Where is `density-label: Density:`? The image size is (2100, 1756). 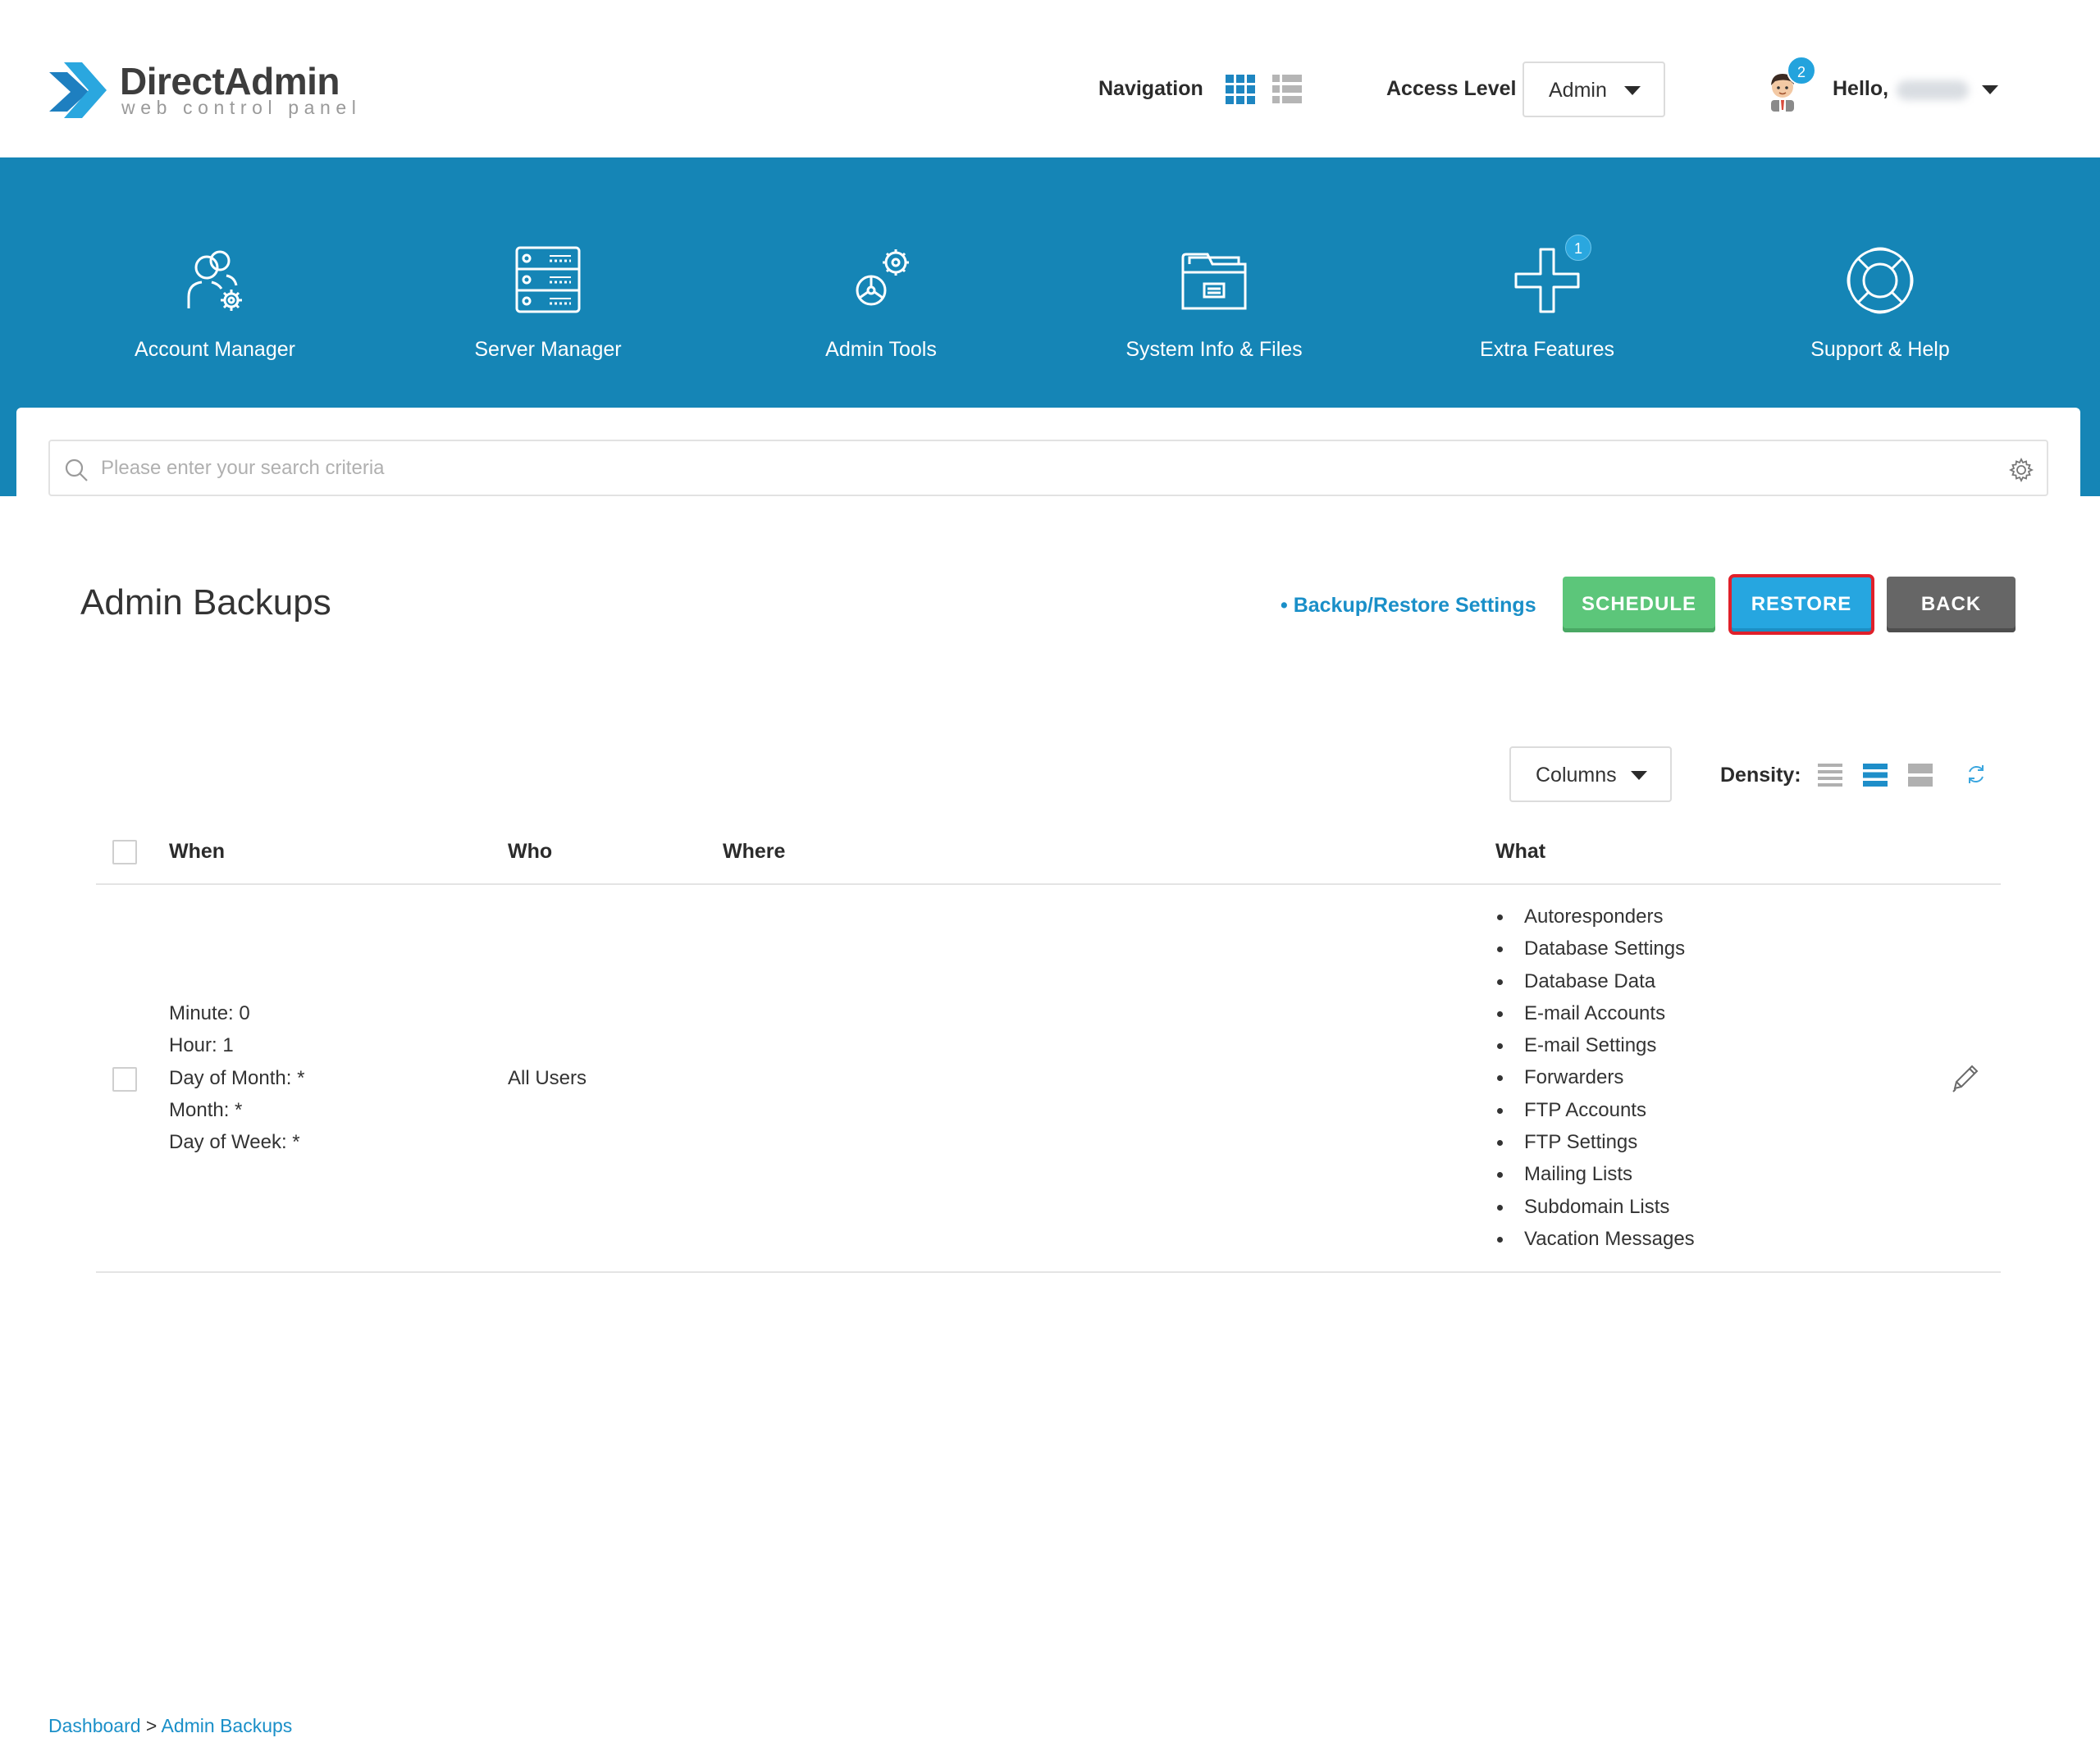 density-label: Density: is located at coordinates (1761, 775).